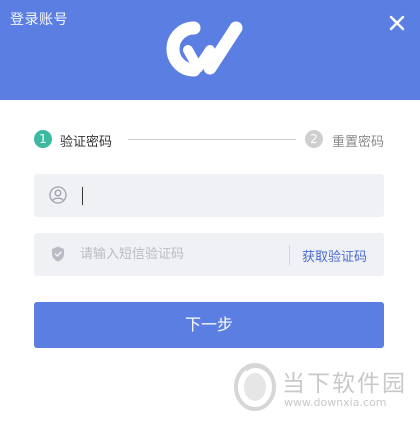 The image size is (420, 429). I want to click on sms-code-field: 获取验证码, so click(209, 254).